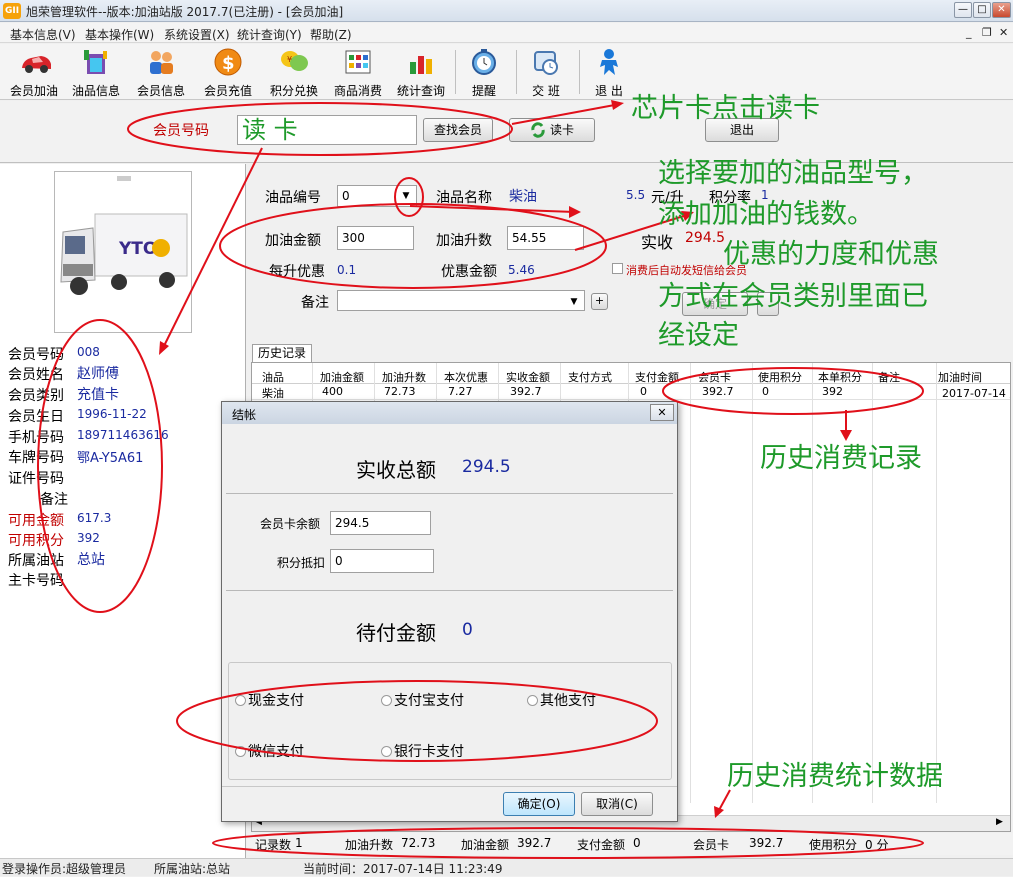 This screenshot has width=1013, height=877. I want to click on radio-alipay-payment: 支付宝支付, so click(422, 700).